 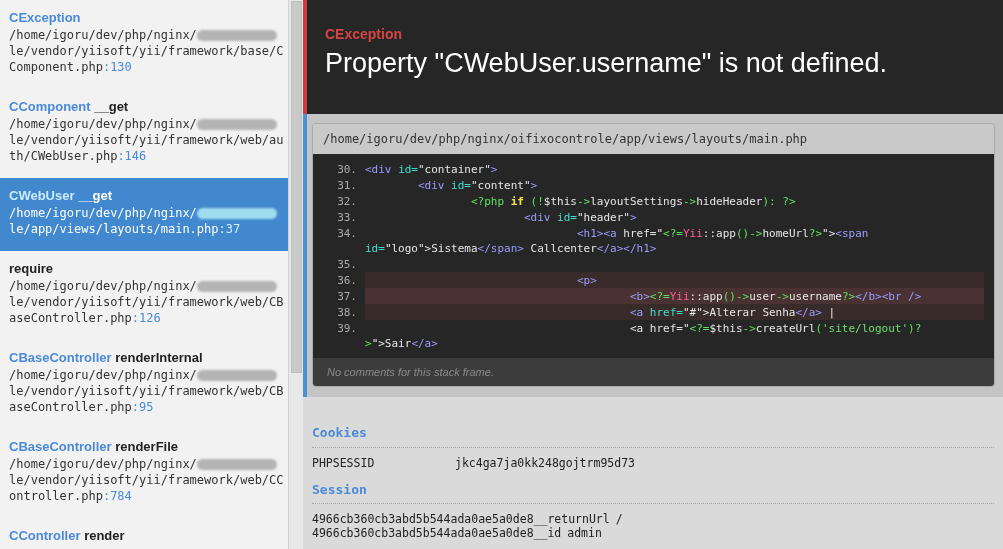 What do you see at coordinates (144, 533) in the screenshot?
I see `stack-frame: CController render` at bounding box center [144, 533].